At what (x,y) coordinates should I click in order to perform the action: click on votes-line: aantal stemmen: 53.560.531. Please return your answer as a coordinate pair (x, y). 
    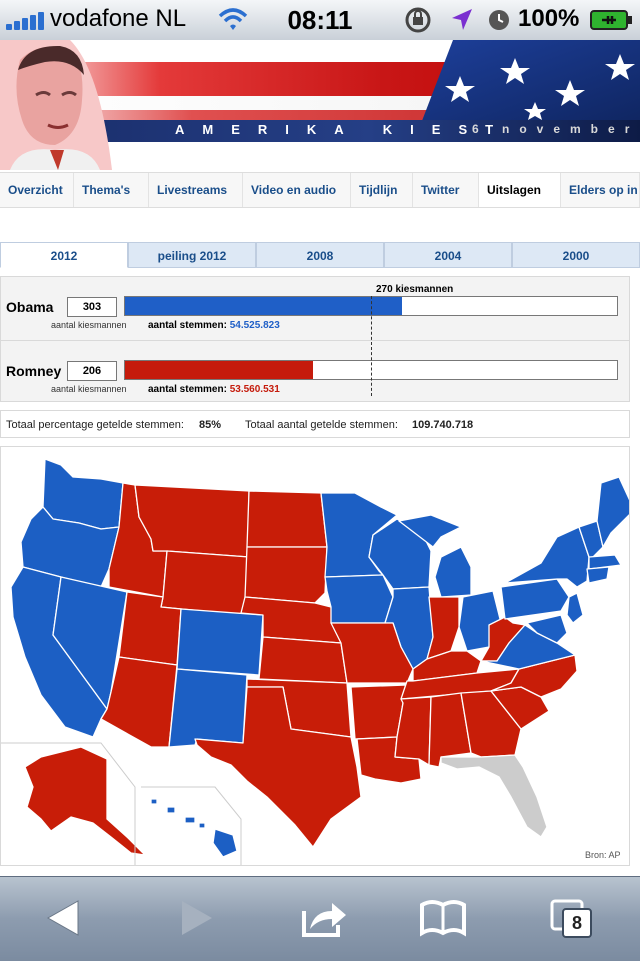
    Looking at the image, I should click on (214, 389).